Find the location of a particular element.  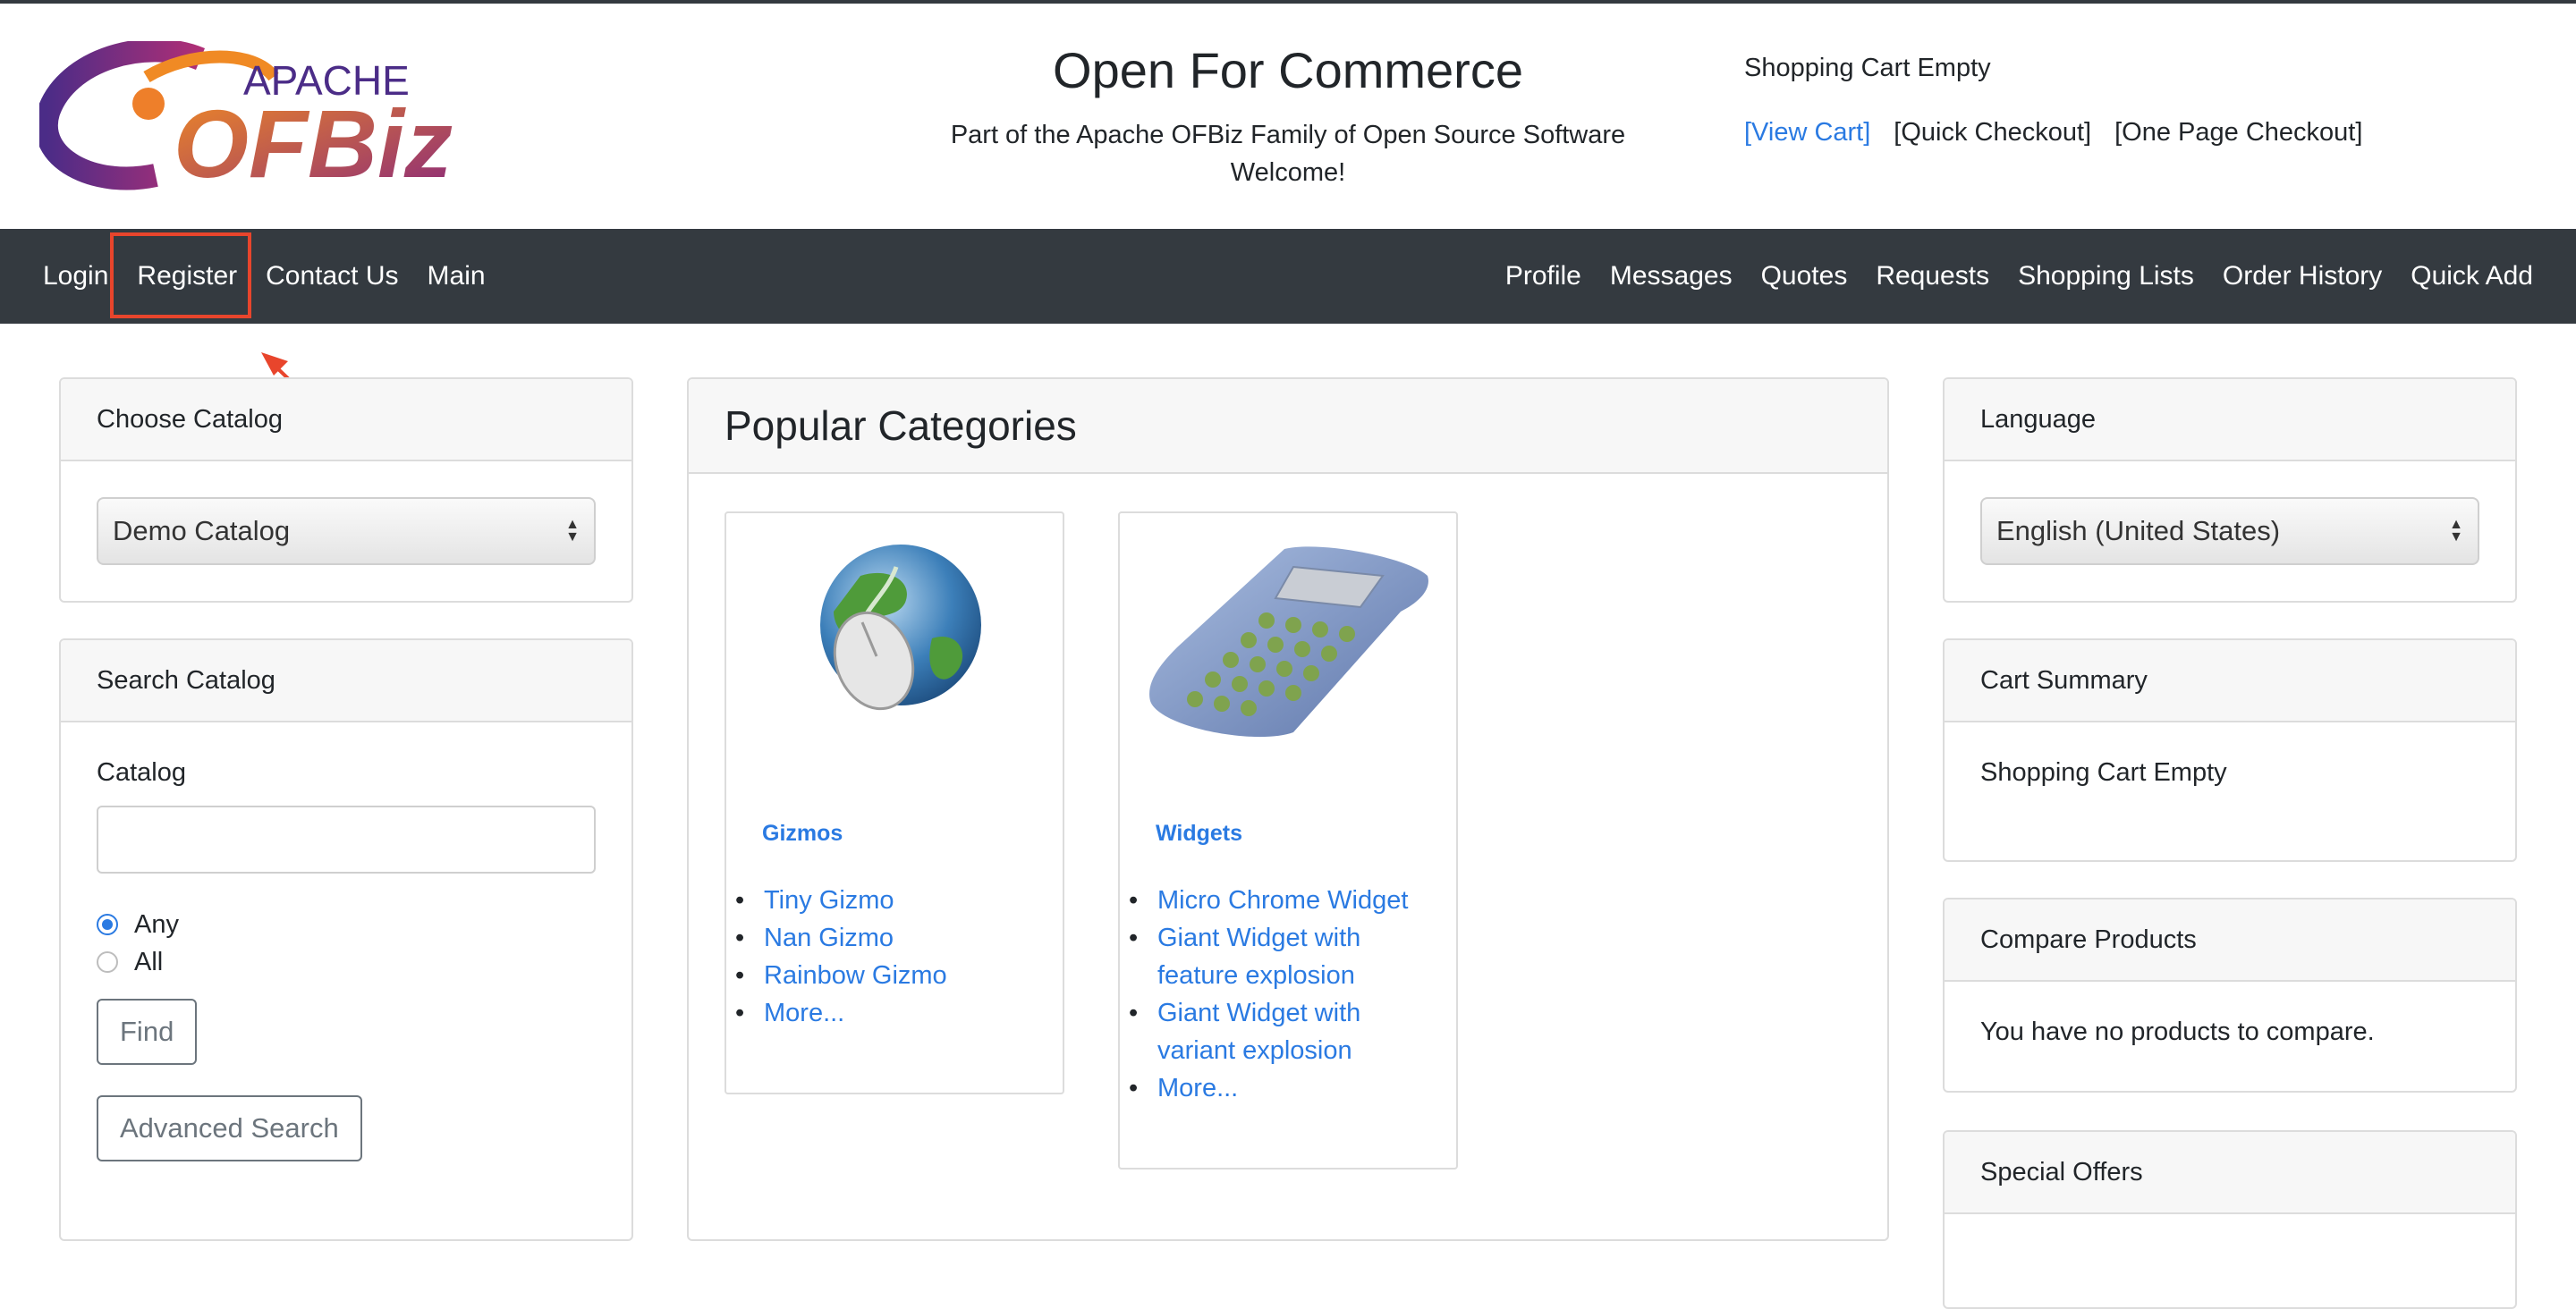

special-offers-card: Special Offers is located at coordinates (2230, 1219).